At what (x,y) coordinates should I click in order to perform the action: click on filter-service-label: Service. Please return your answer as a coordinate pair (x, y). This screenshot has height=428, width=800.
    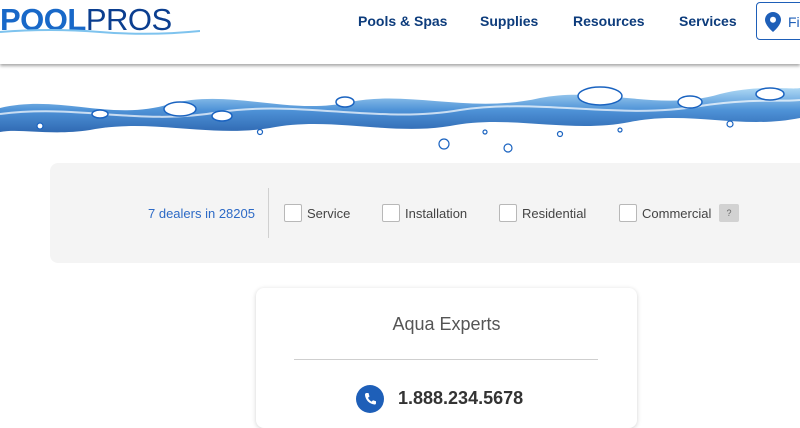
    Looking at the image, I should click on (329, 213).